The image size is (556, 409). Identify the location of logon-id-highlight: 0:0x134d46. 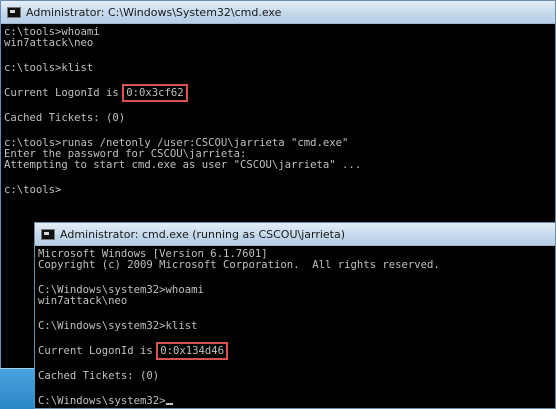
(192, 351).